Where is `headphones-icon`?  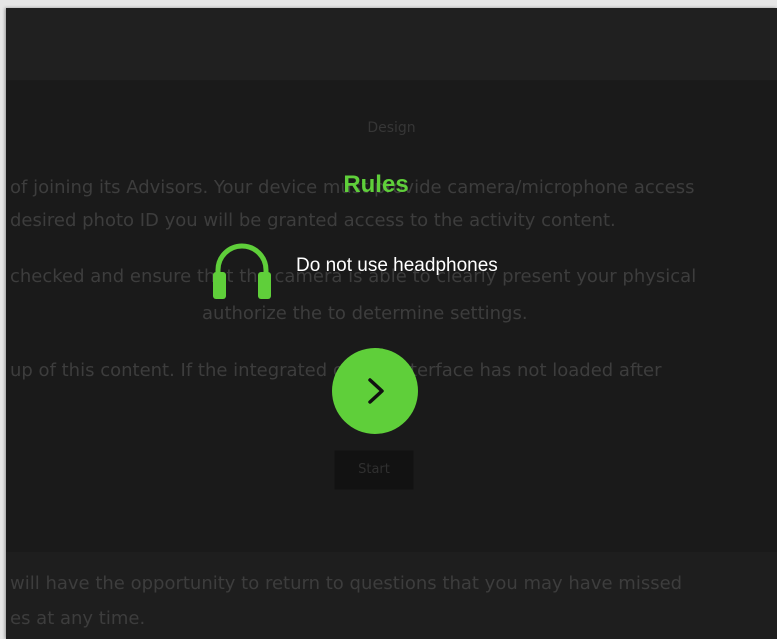
headphones-icon is located at coordinates (242, 271).